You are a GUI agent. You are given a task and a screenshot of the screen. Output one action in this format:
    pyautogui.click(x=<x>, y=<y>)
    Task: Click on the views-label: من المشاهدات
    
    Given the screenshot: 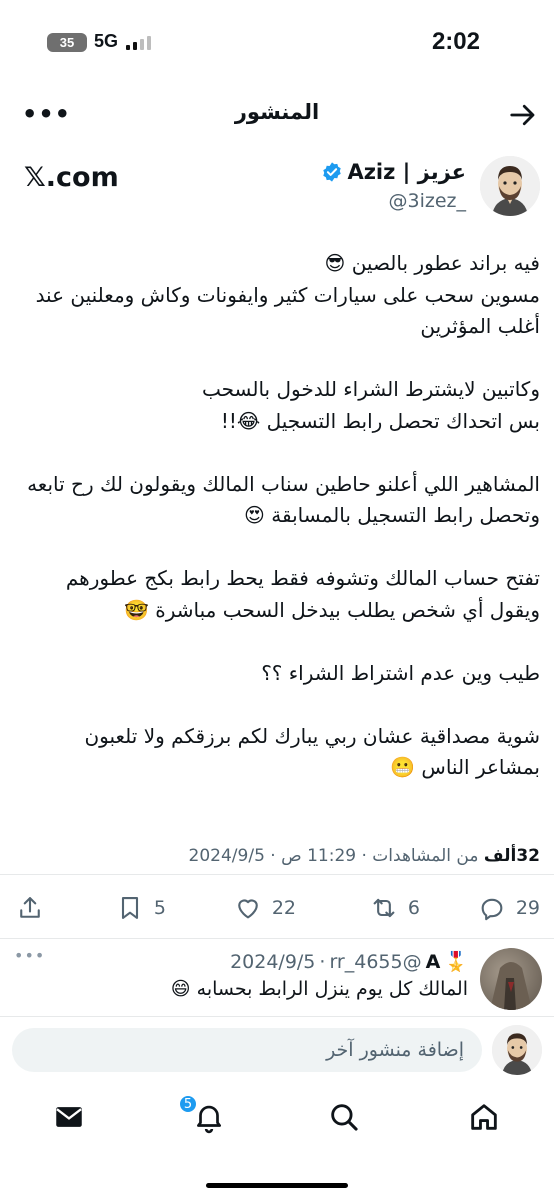 What is the action you would take?
    pyautogui.click(x=425, y=856)
    